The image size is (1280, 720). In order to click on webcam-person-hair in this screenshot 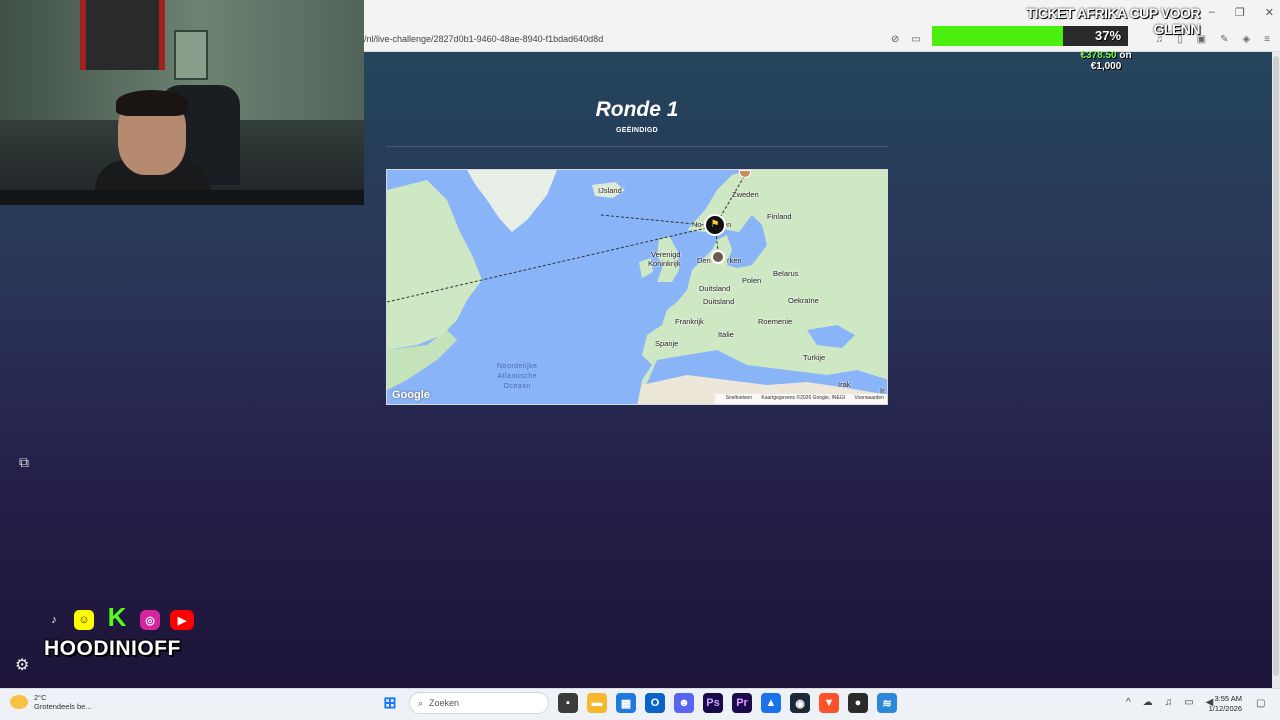, I will do `click(152, 103)`.